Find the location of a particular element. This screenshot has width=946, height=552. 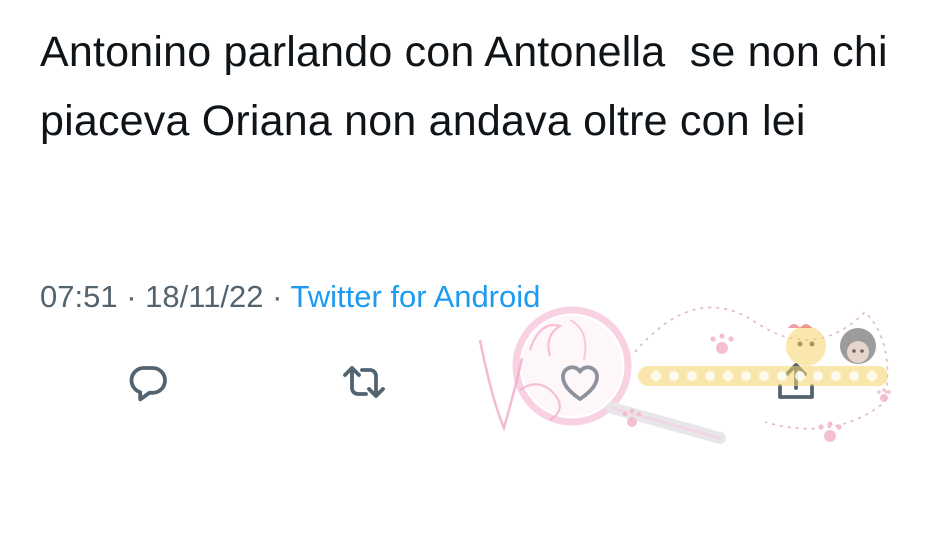

like-button is located at coordinates (580, 382).